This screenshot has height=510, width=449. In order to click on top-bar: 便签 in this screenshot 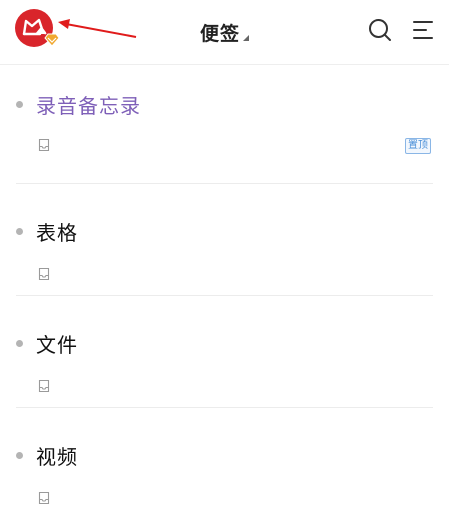, I will do `click(224, 32)`.